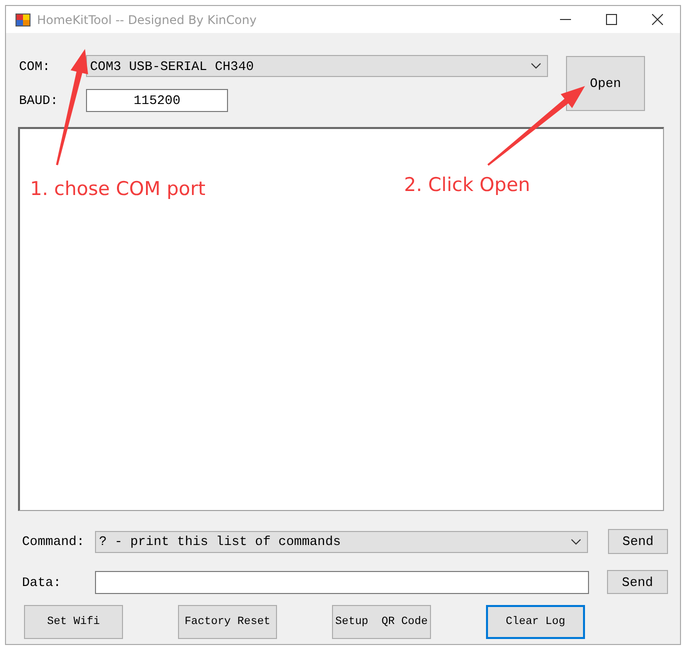  What do you see at coordinates (39, 100) in the screenshot?
I see `field-label: BAUD:` at bounding box center [39, 100].